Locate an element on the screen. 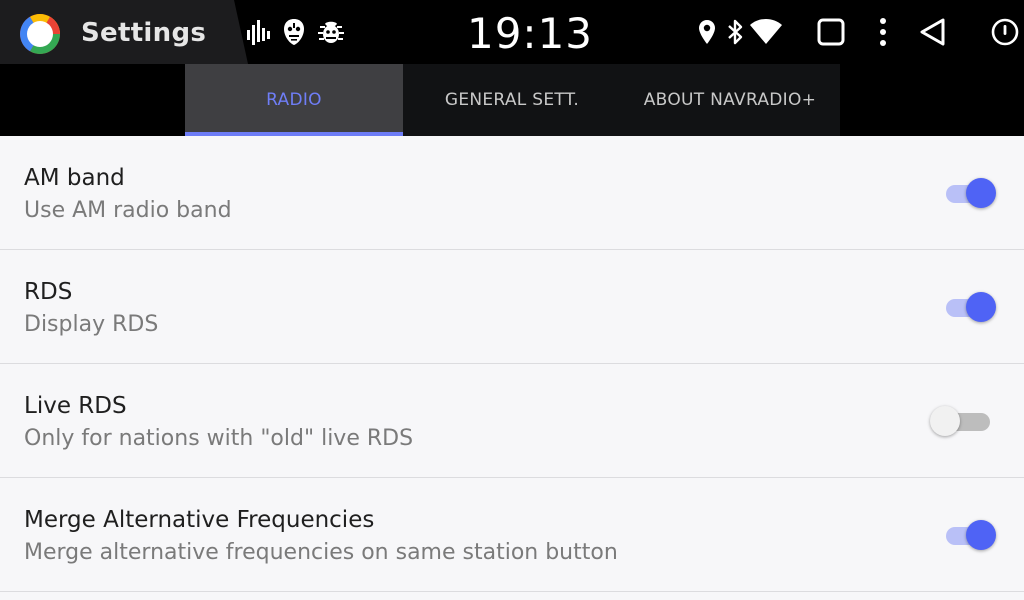  rds-toggle is located at coordinates (969, 307).